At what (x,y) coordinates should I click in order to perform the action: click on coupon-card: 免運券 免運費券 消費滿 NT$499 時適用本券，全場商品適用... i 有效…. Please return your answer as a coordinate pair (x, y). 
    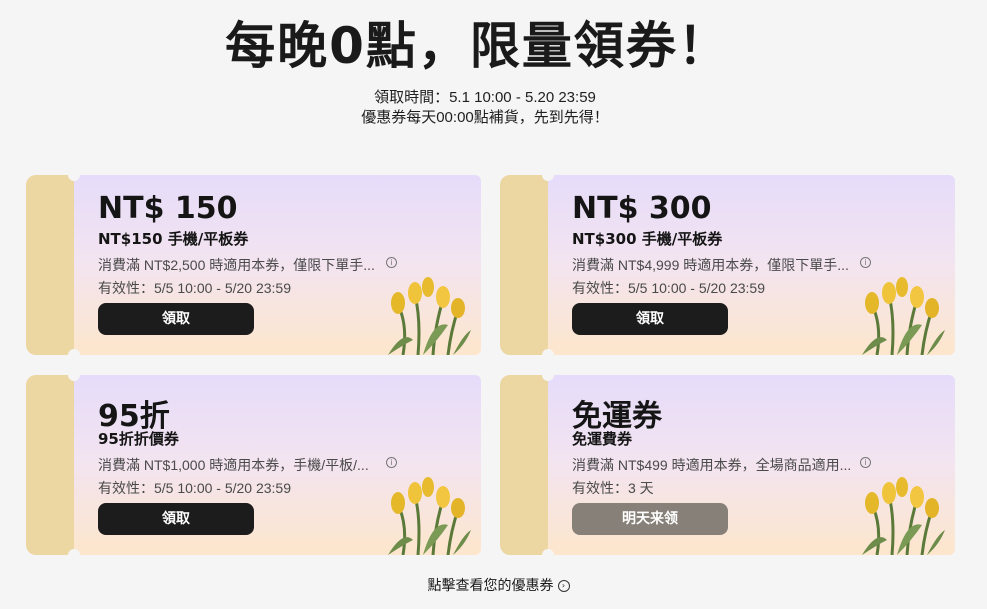
    Looking at the image, I should click on (727, 465).